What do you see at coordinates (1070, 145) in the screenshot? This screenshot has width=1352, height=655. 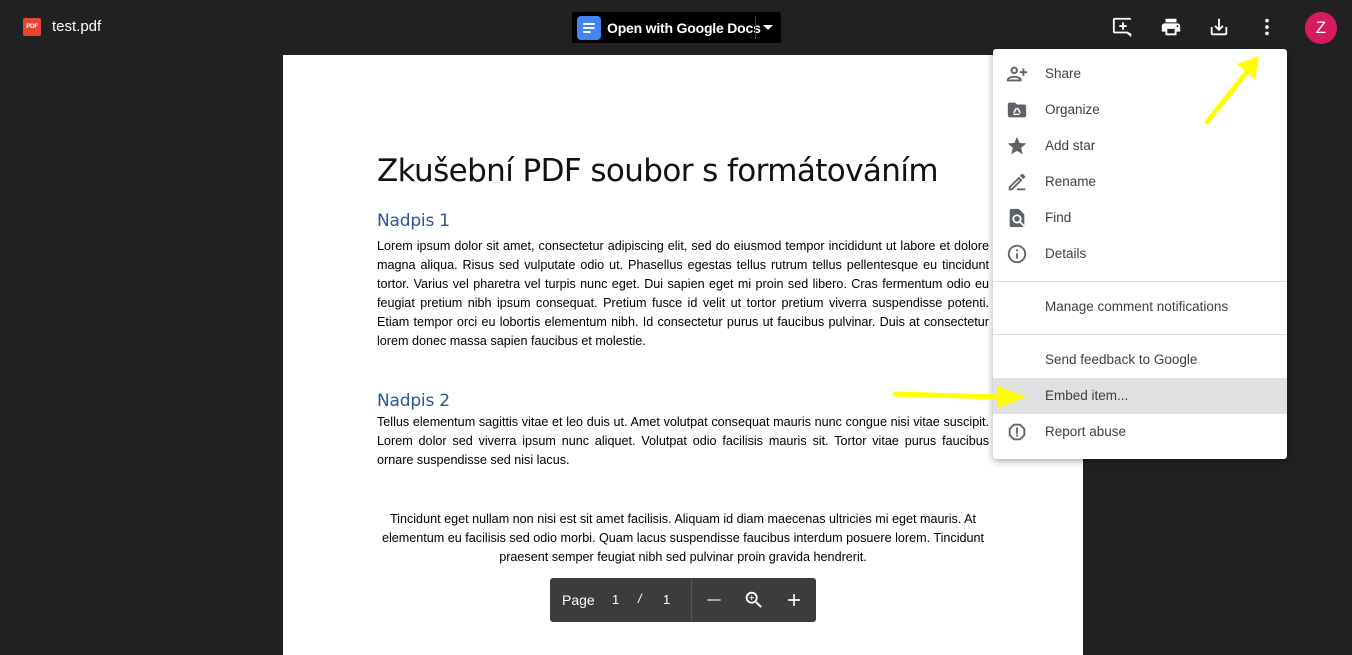 I see `menu-item-label: Add star` at bounding box center [1070, 145].